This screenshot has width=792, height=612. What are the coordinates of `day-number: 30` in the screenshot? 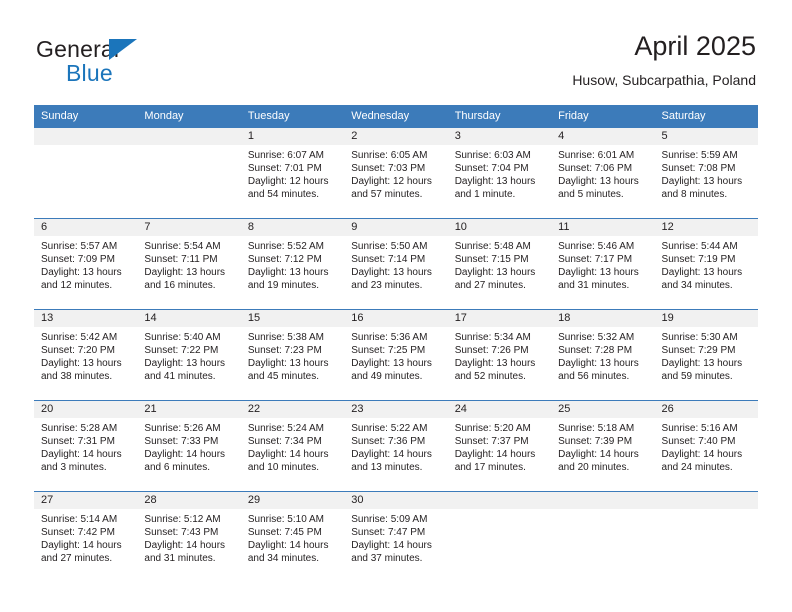 It's located at (357, 500).